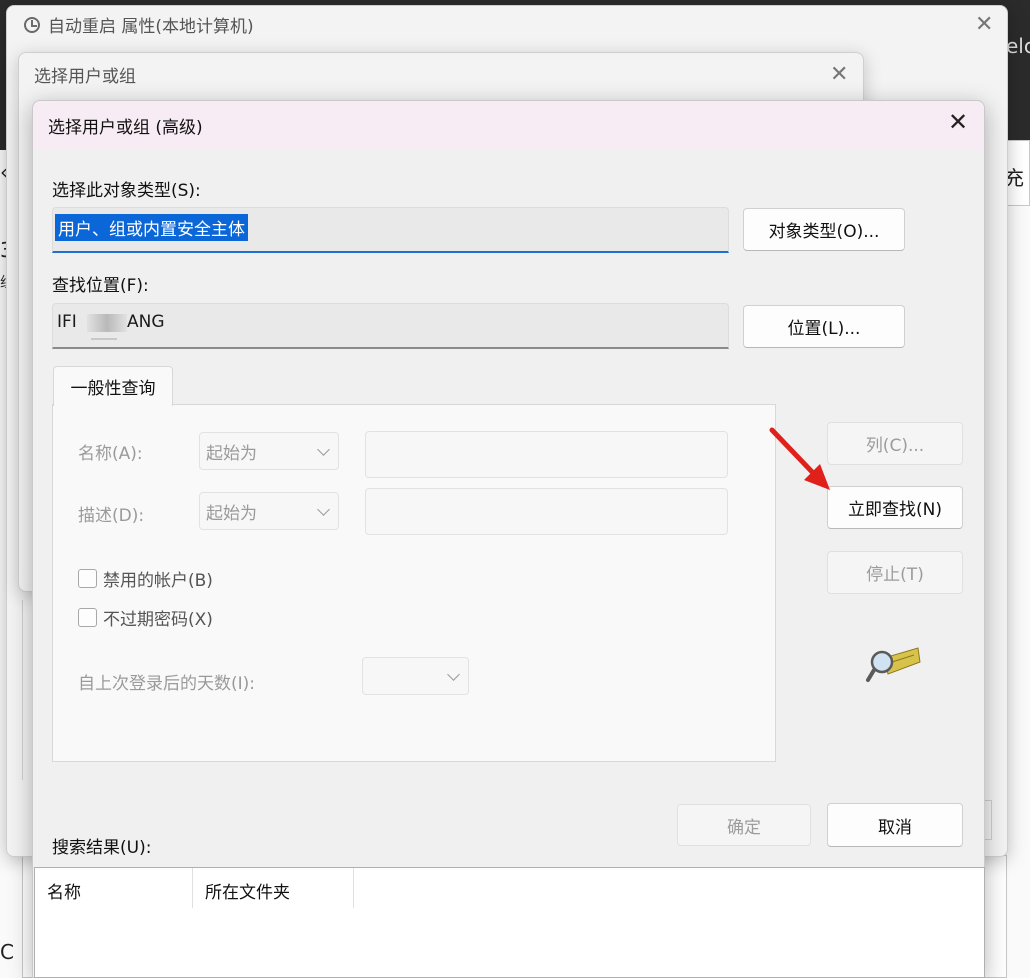  What do you see at coordinates (111, 516) in the screenshot?
I see `description-label: 描述(D):` at bounding box center [111, 516].